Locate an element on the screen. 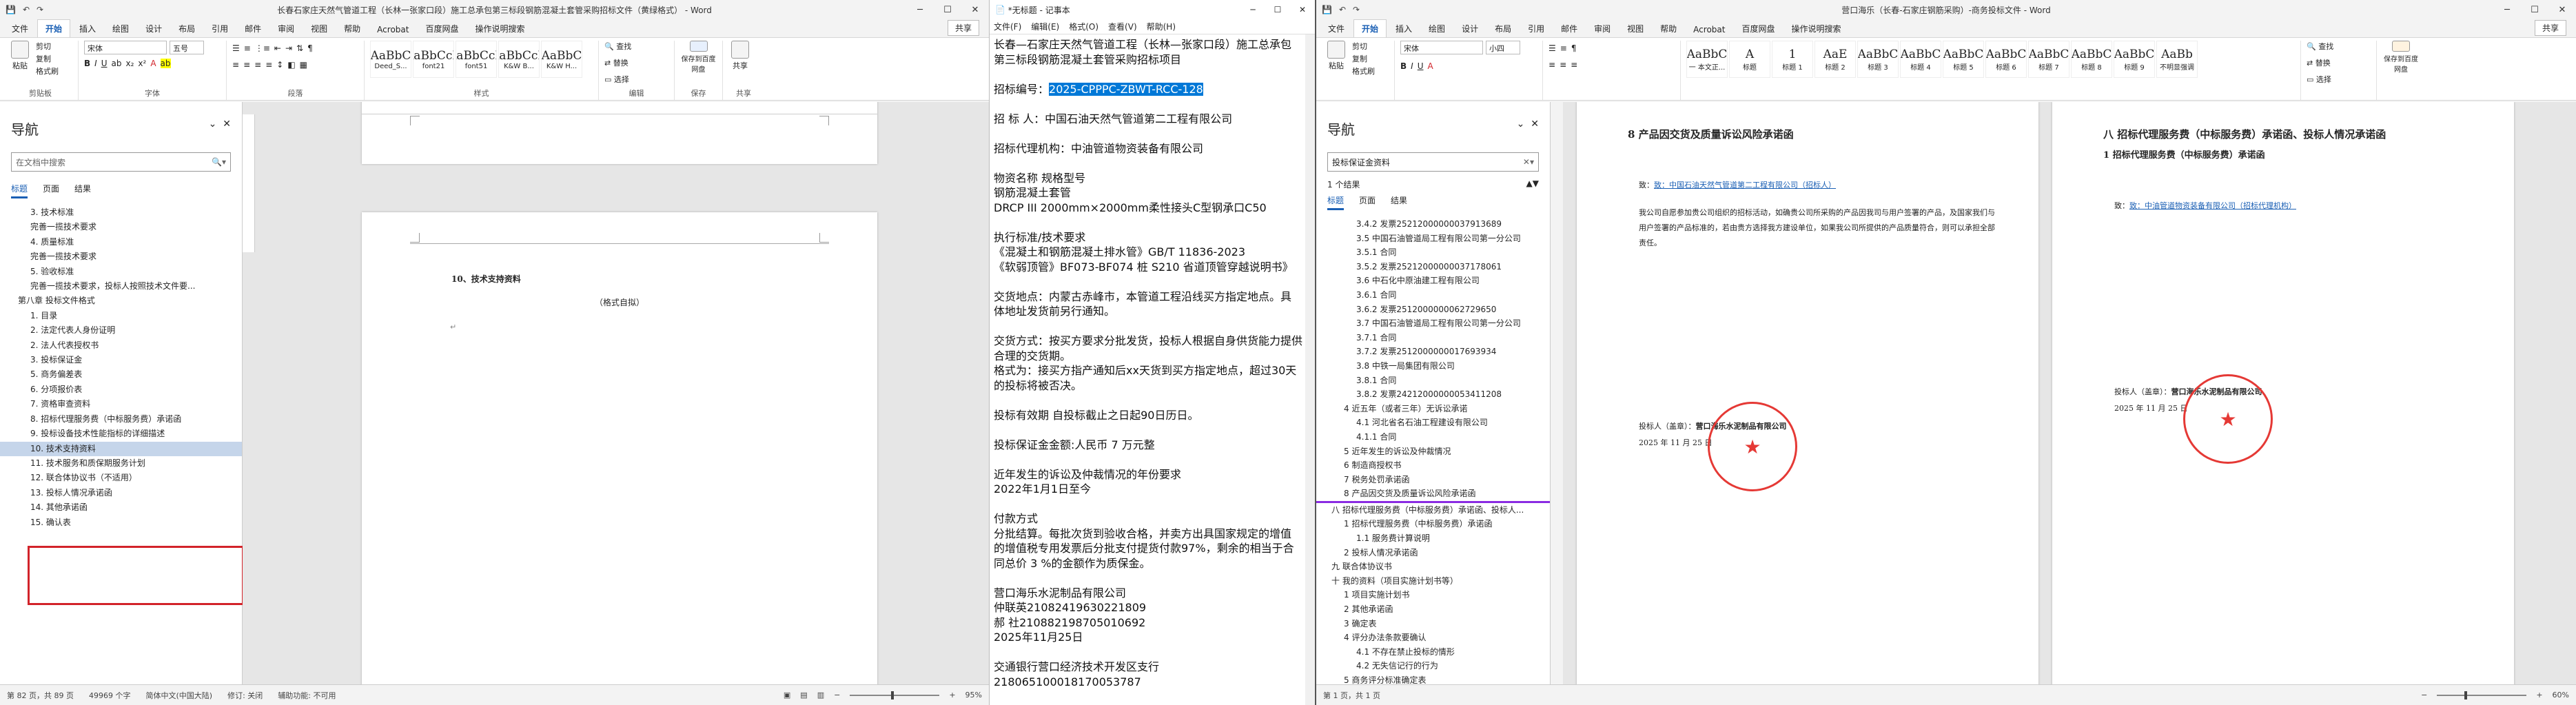 This screenshot has height=705, width=2576. nav-item: 15. 确认表 is located at coordinates (121, 522).